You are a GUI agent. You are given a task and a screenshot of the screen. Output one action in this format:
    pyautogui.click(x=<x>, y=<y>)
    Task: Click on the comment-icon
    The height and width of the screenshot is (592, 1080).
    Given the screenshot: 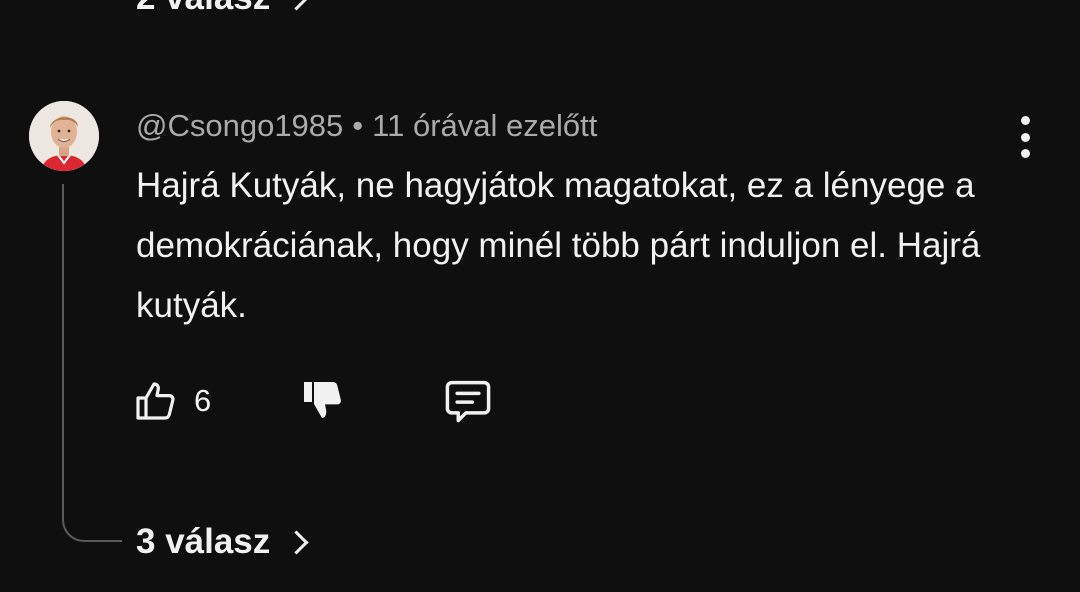 What is the action you would take?
    pyautogui.click(x=468, y=401)
    